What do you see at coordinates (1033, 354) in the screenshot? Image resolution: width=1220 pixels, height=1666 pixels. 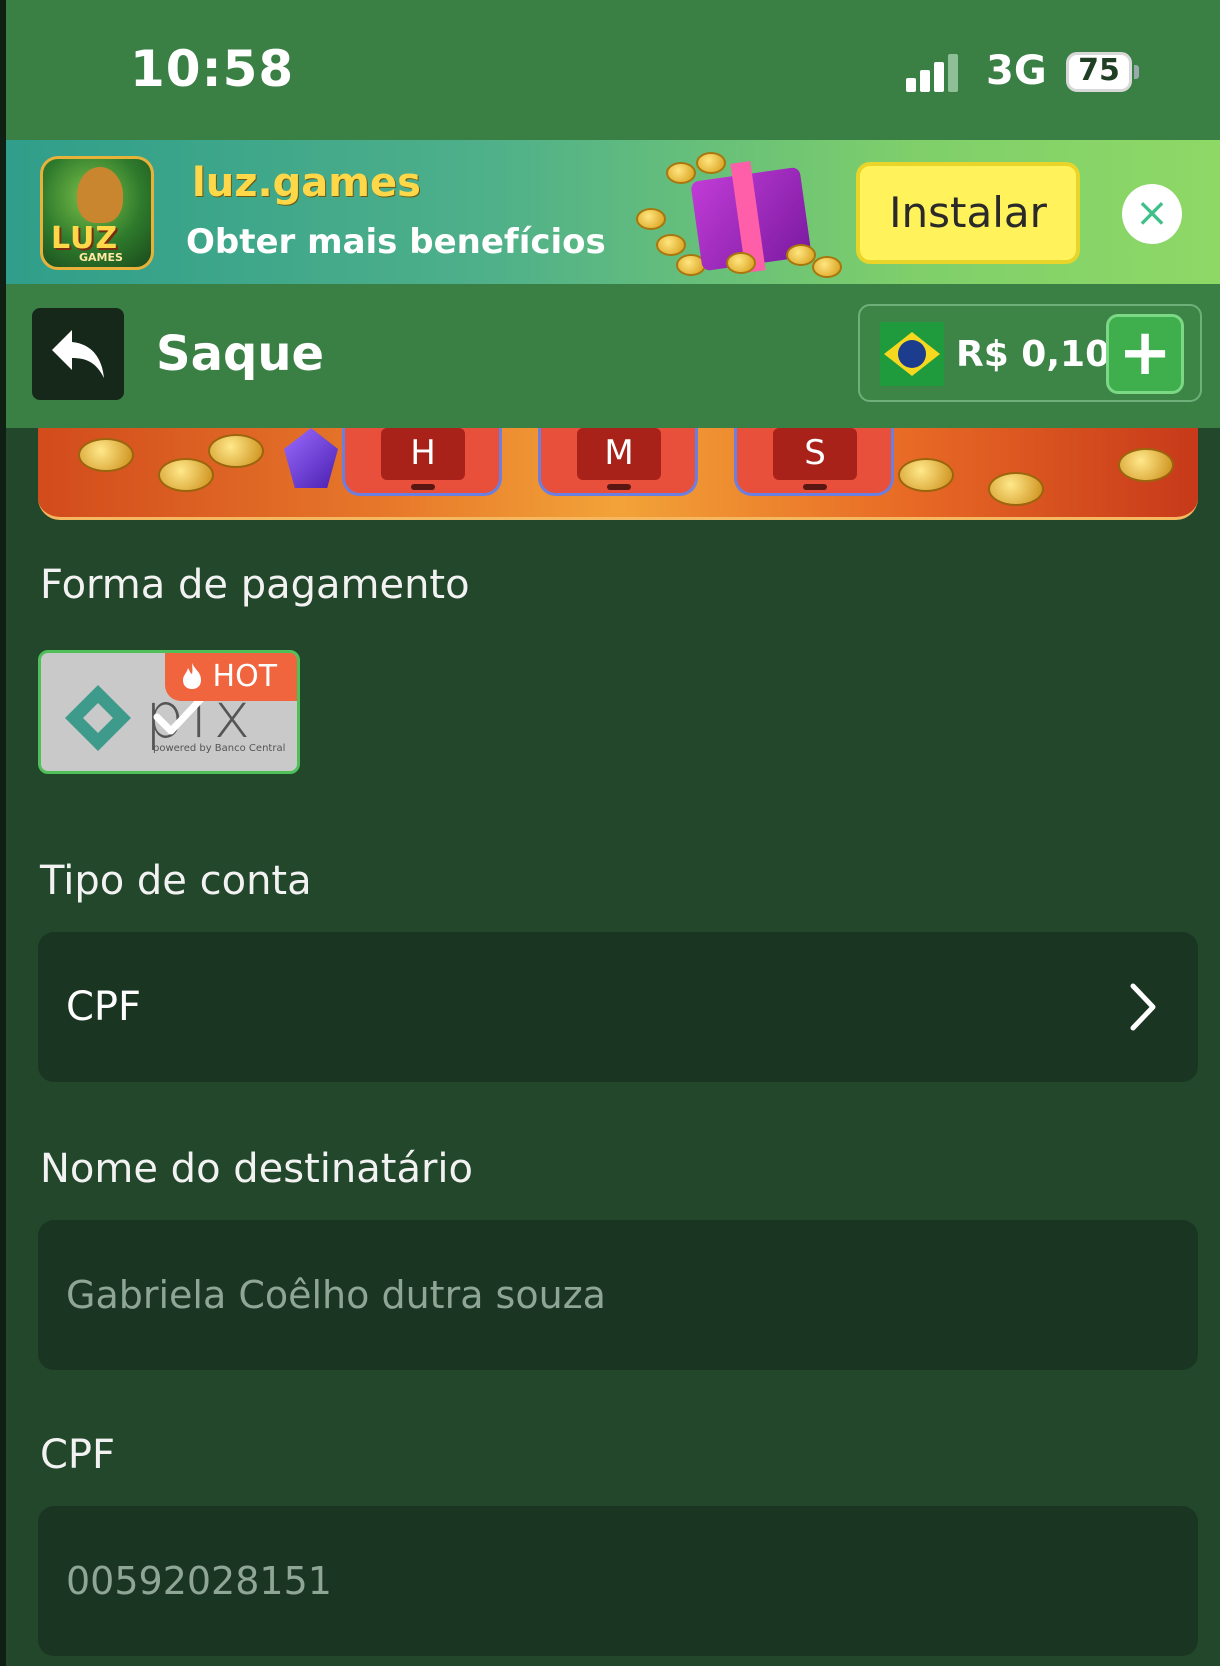 I see `balance-amount: R$ 0,10` at bounding box center [1033, 354].